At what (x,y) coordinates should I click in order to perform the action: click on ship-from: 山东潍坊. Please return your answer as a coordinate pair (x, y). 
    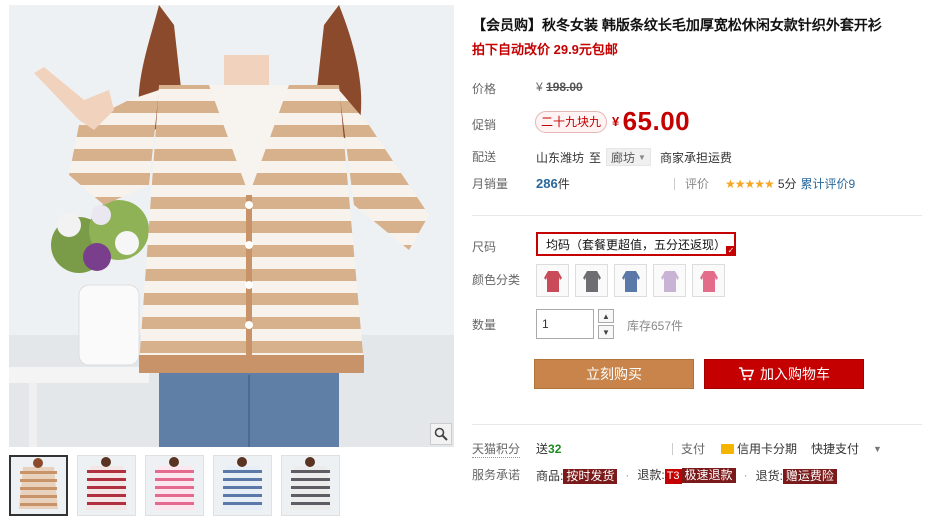
    Looking at the image, I should click on (560, 157).